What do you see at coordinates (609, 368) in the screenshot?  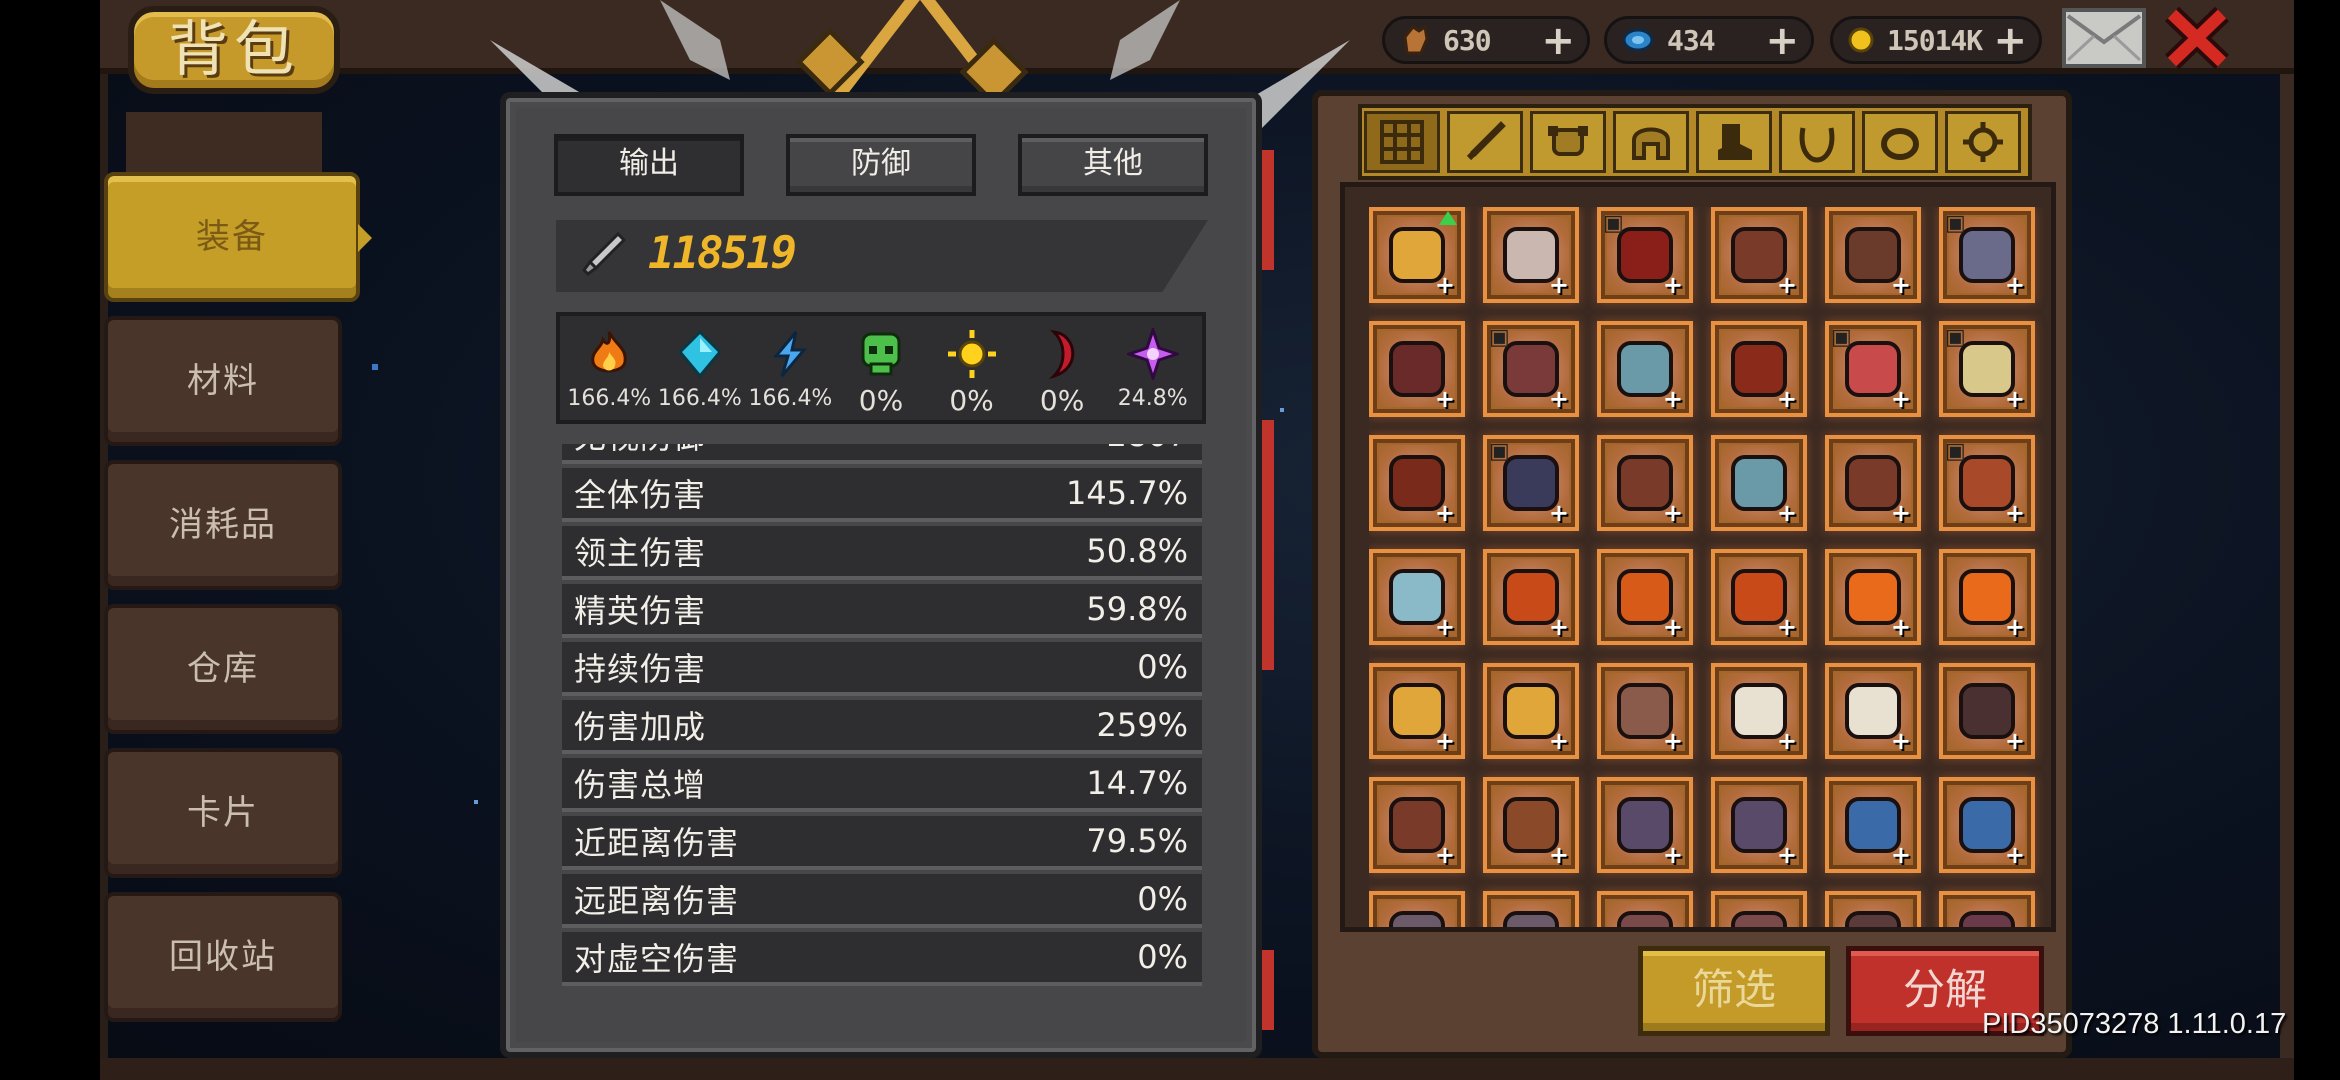 I see `element-fire: 166.4%` at bounding box center [609, 368].